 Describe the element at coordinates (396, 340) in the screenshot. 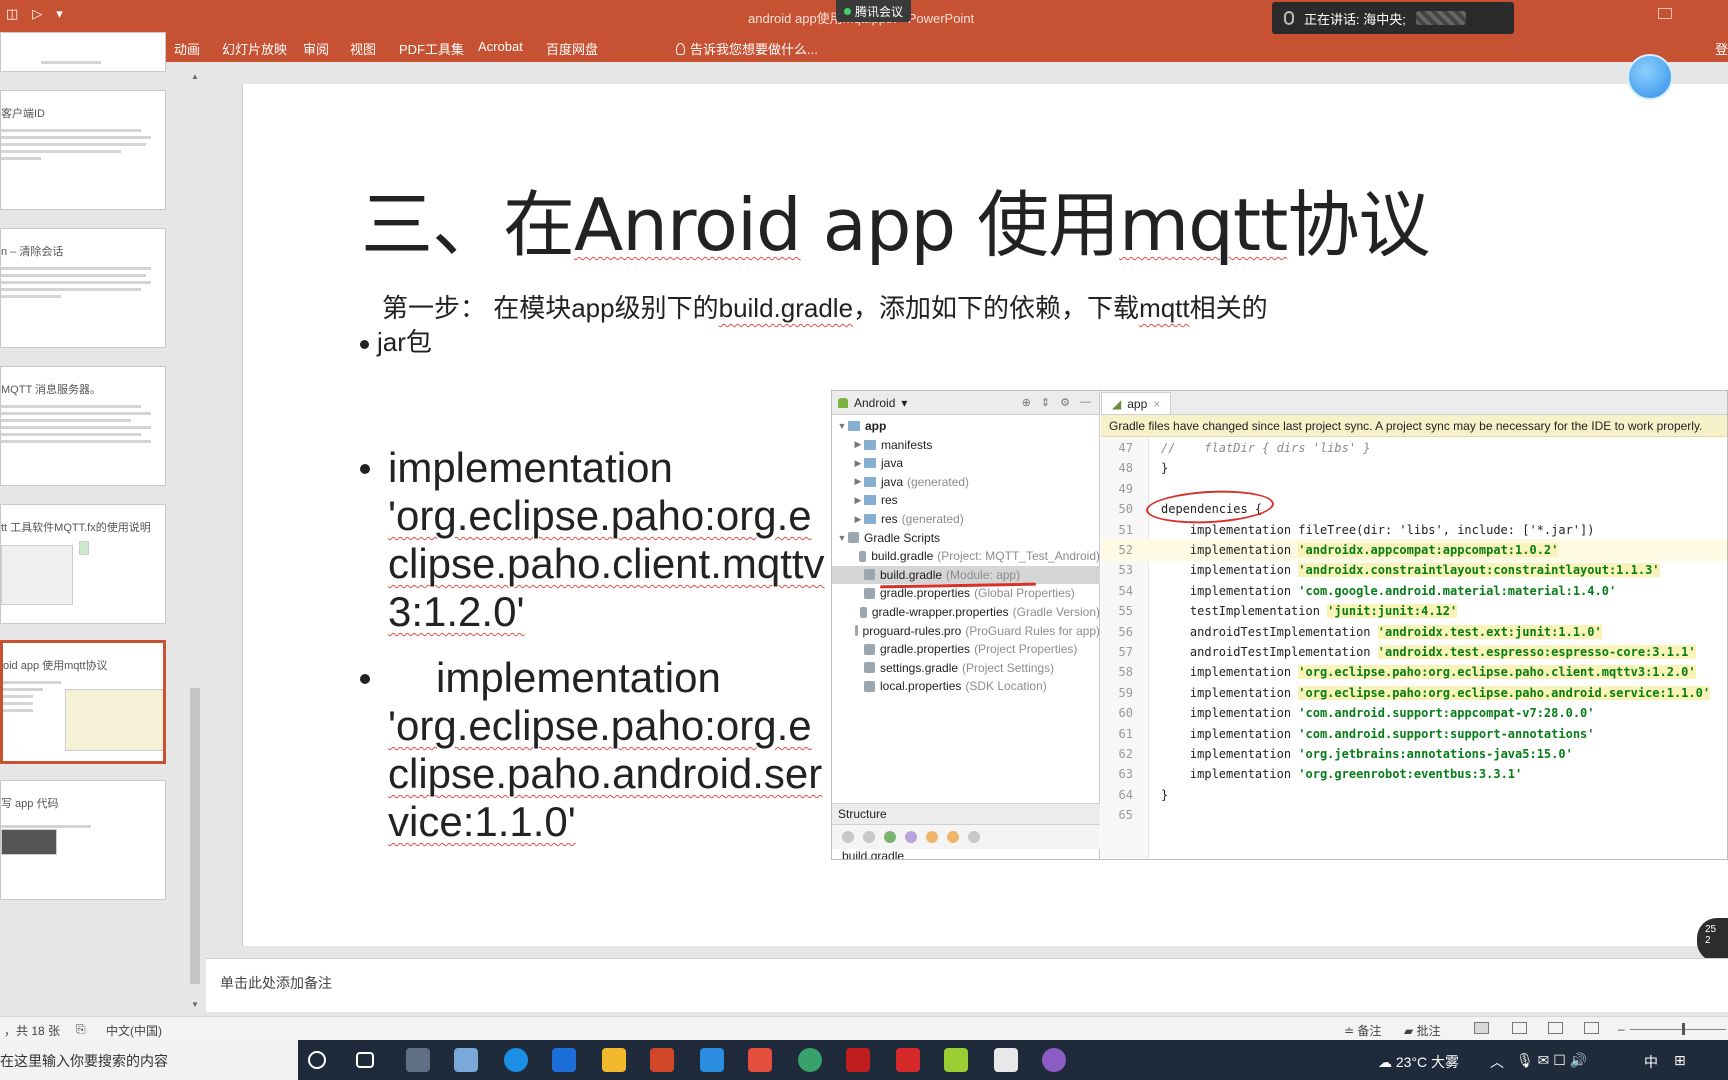

I see `step-one-text-continued: jar包` at that location.